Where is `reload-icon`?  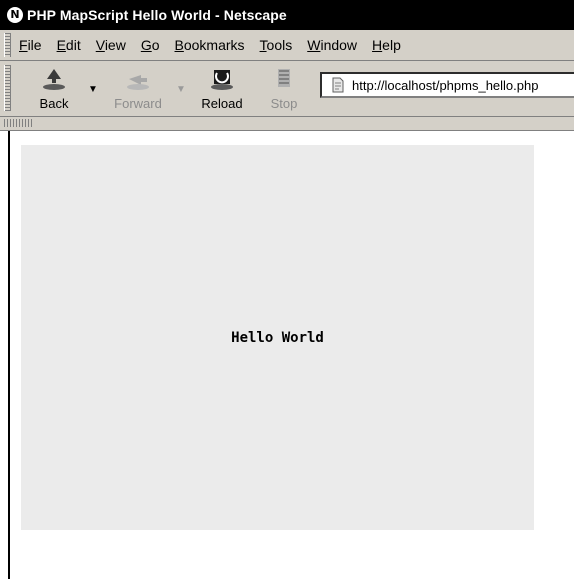 reload-icon is located at coordinates (222, 80).